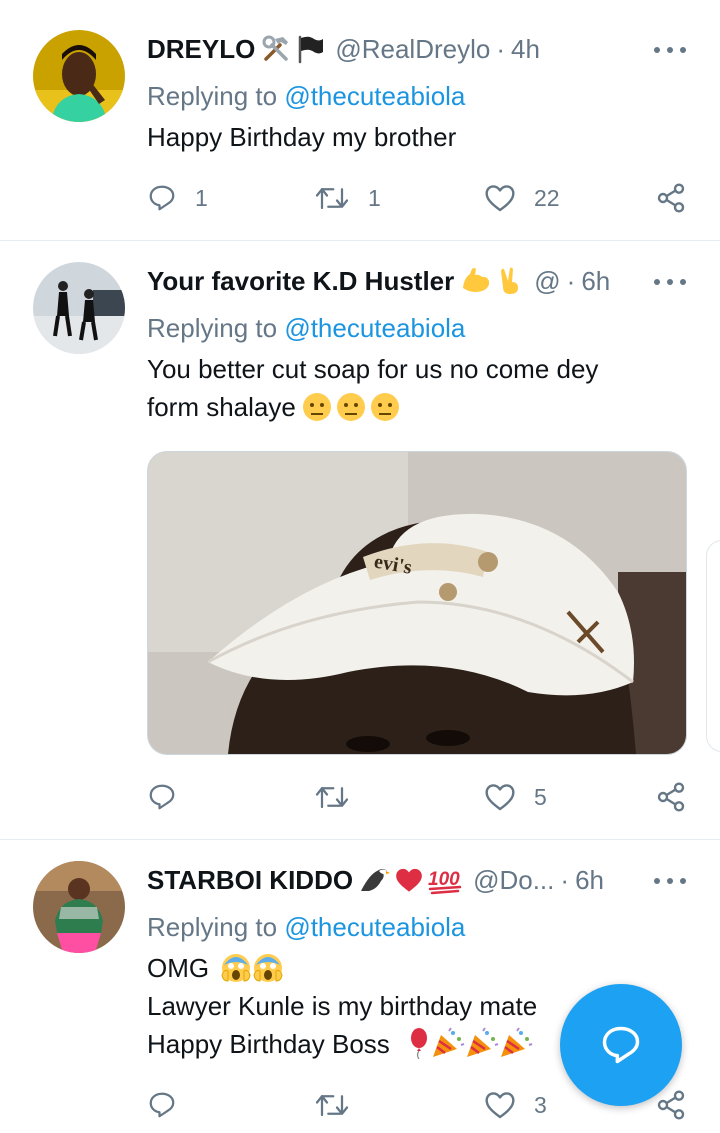 The image size is (720, 1133). Describe the element at coordinates (540, 796) in the screenshot. I see `like-count: 5` at that location.